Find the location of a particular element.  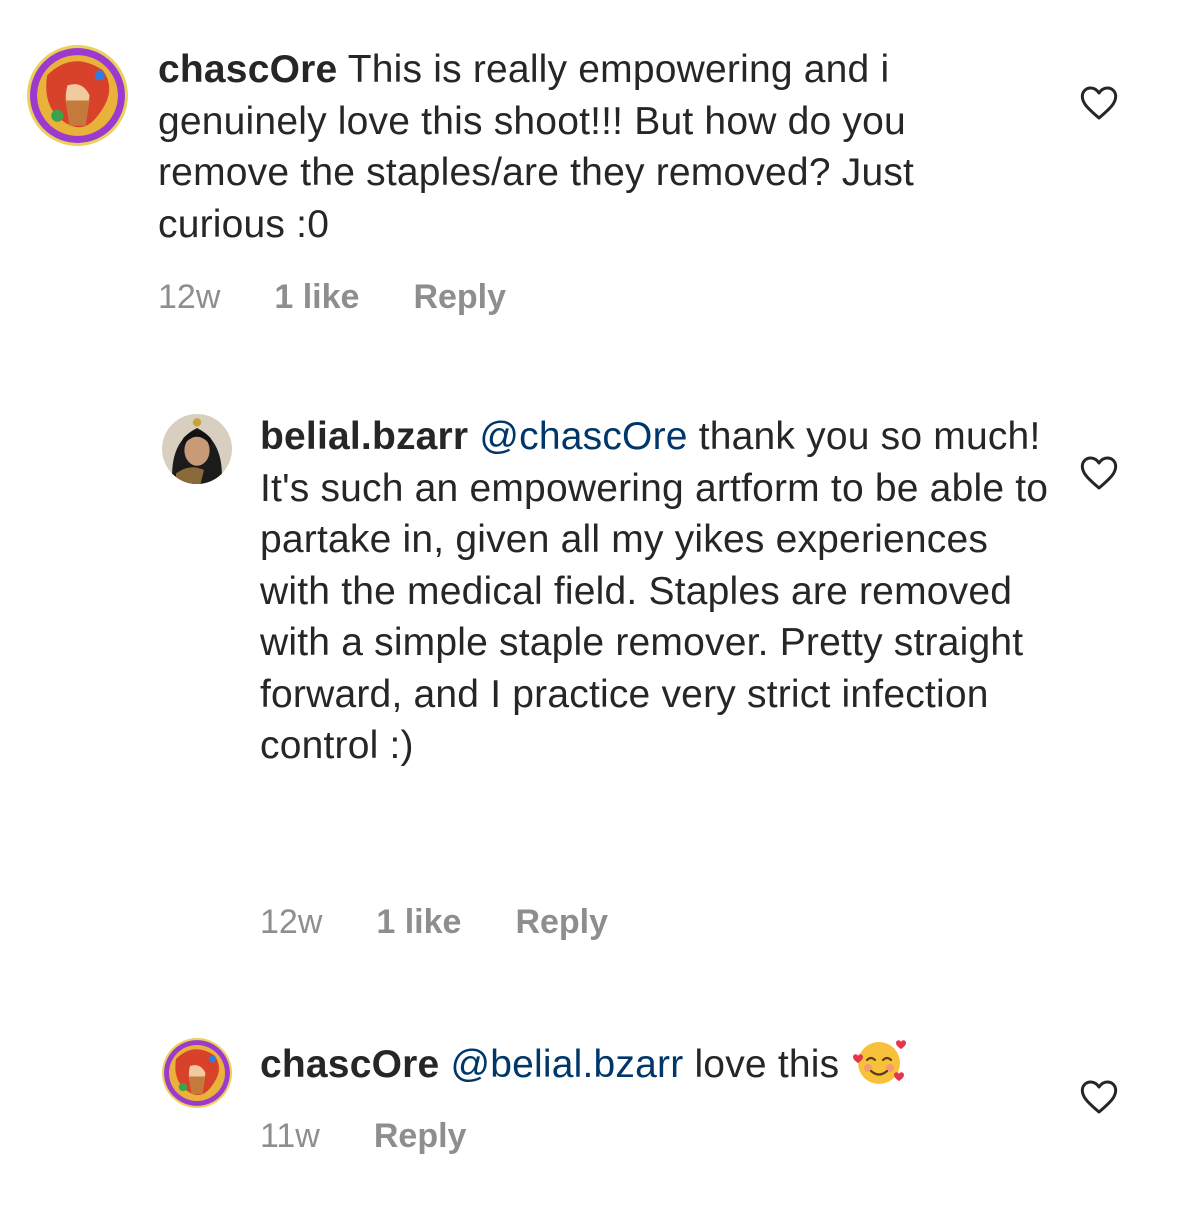

comment-text: love this is located at coordinates (767, 1064).